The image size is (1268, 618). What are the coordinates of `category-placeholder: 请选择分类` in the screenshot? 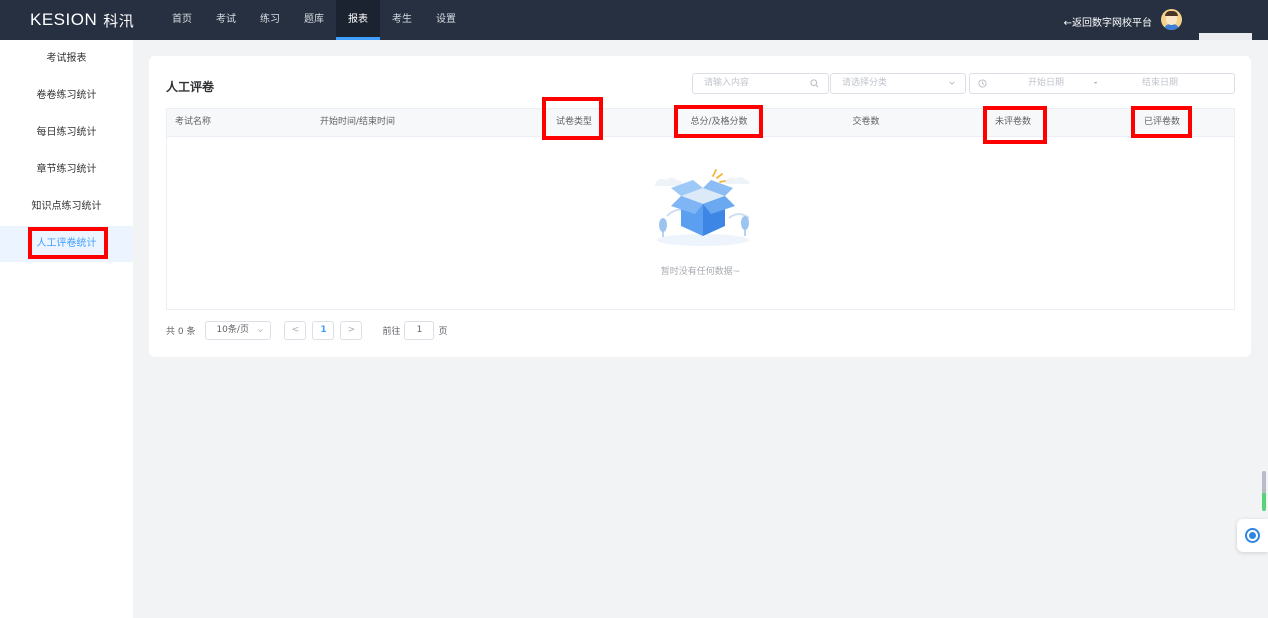 It's located at (865, 83).